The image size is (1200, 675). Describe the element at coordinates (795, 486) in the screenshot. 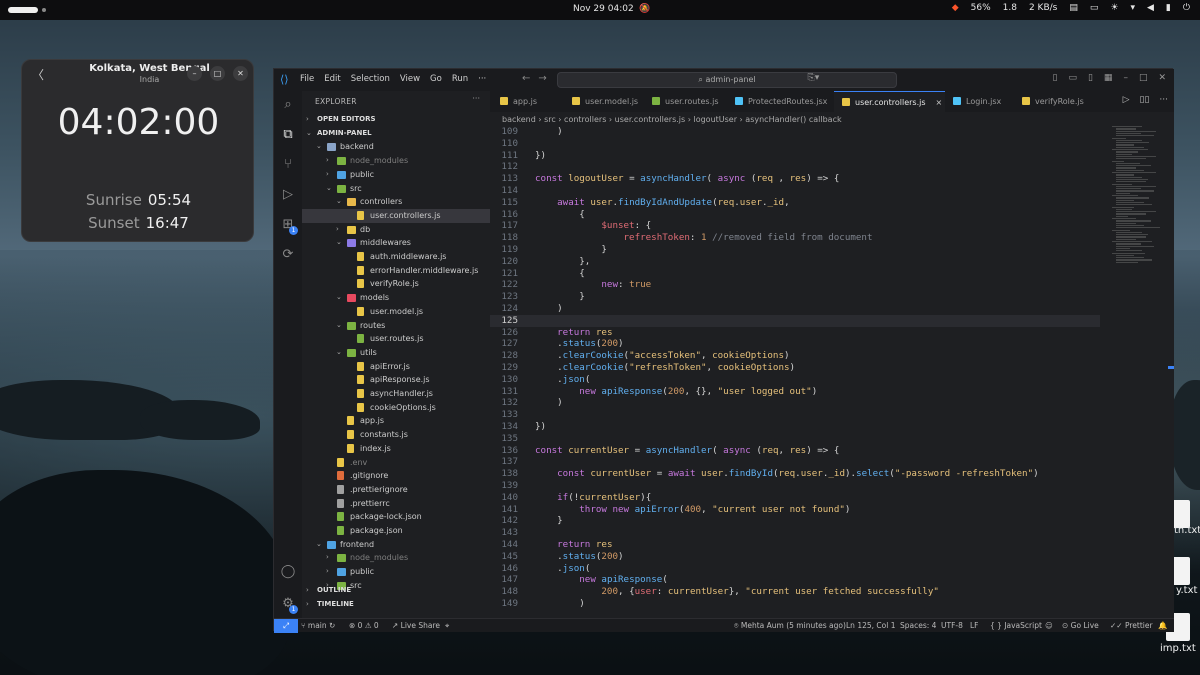

I see `code-line: 139` at that location.